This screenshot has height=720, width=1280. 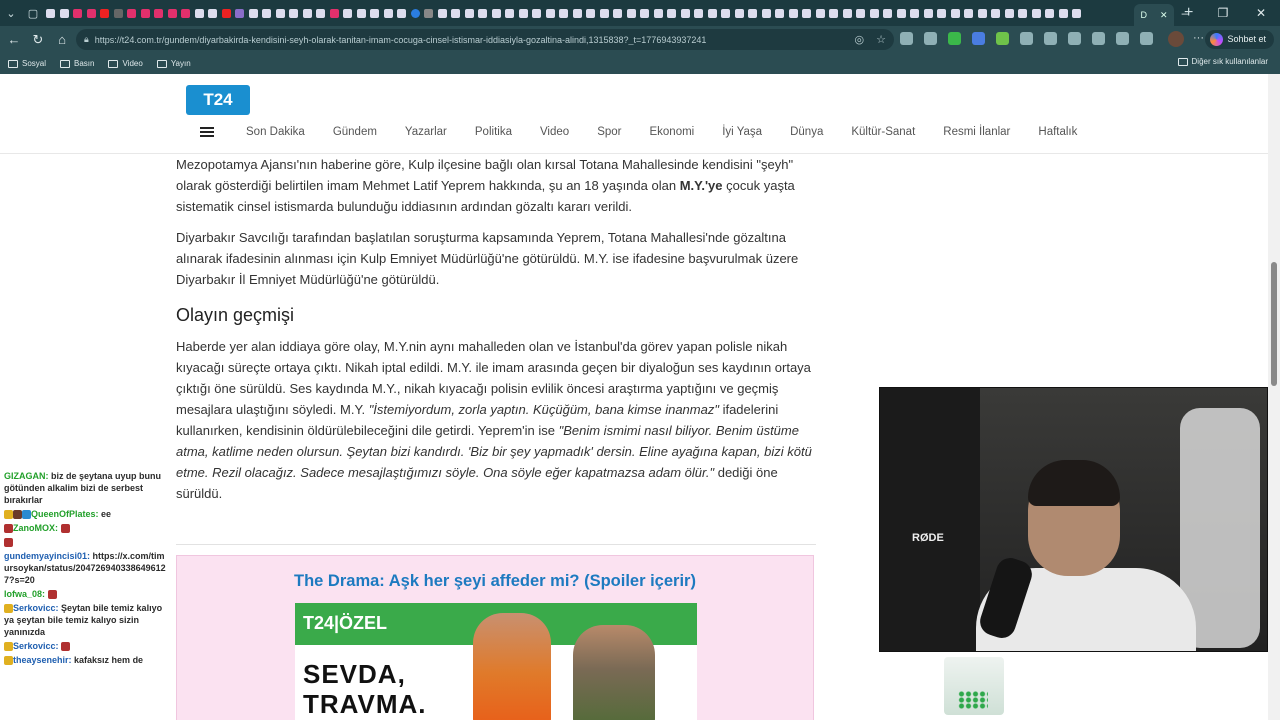 What do you see at coordinates (860, 39) in the screenshot?
I see `reader-icon: ◎` at bounding box center [860, 39].